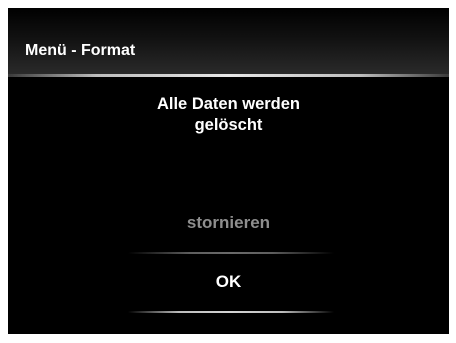 The width and height of the screenshot is (456, 343). What do you see at coordinates (228, 75) in the screenshot?
I see `header-divider` at bounding box center [228, 75].